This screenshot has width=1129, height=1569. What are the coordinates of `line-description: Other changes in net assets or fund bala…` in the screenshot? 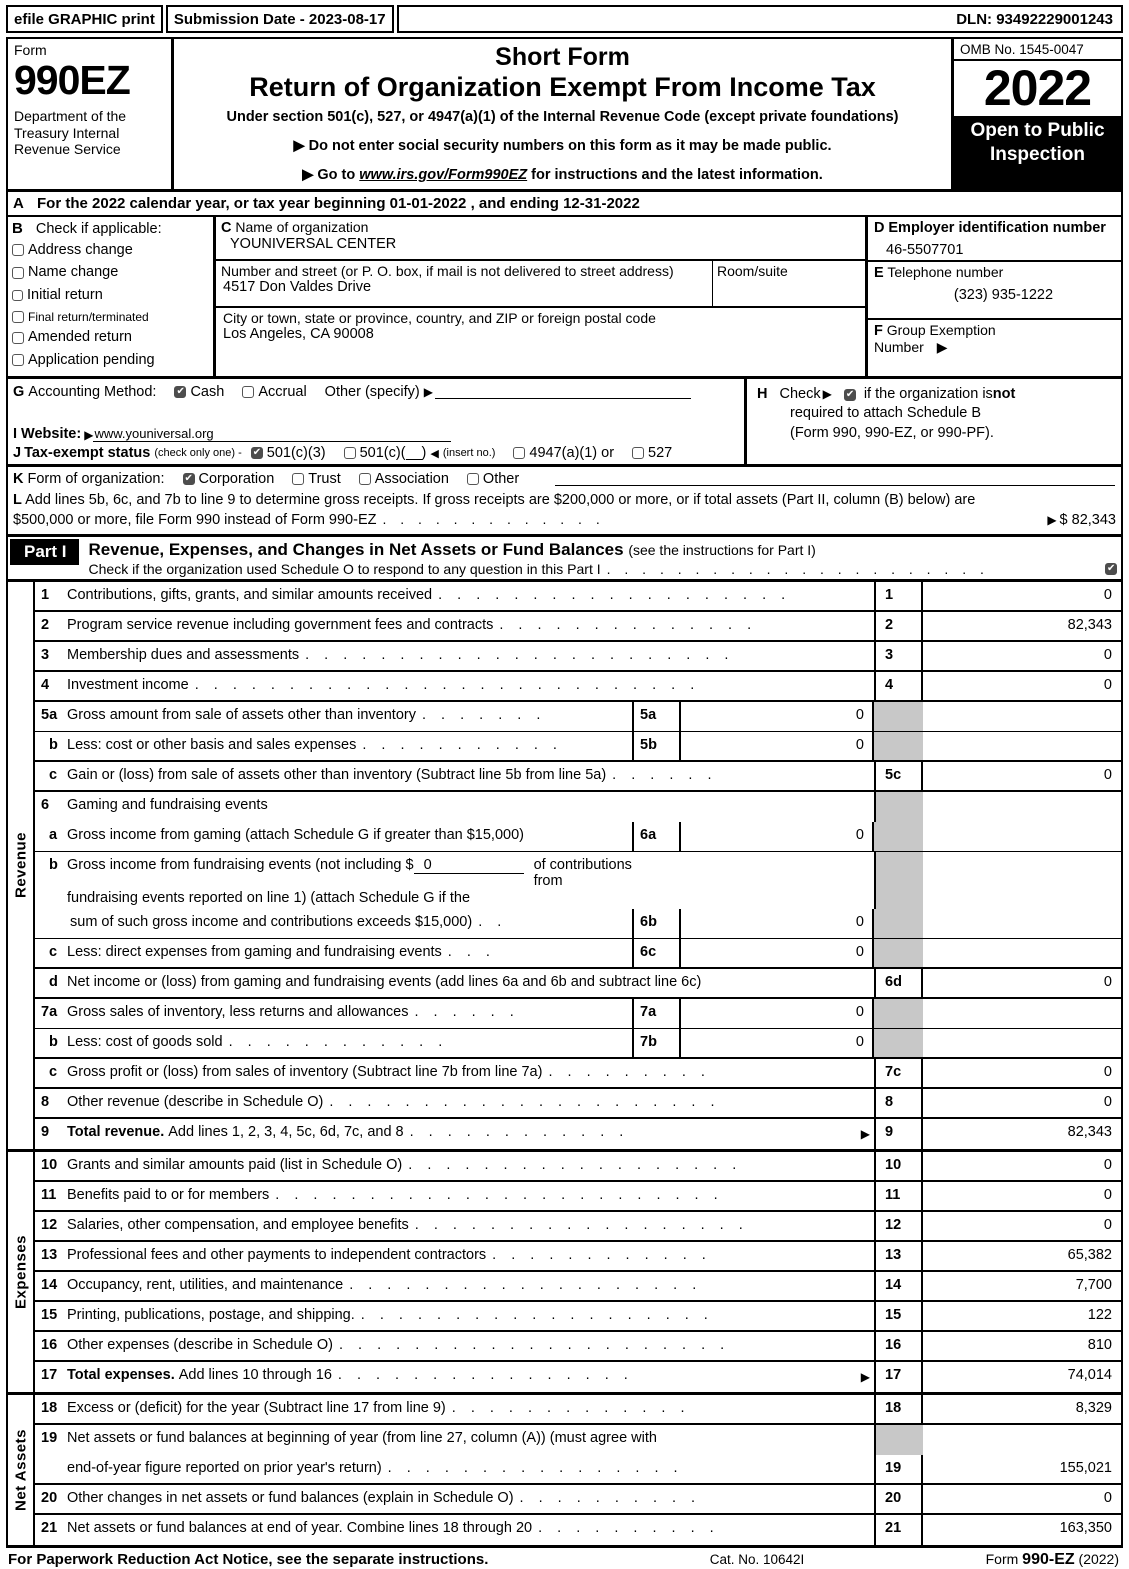 It's located at (470, 1499).